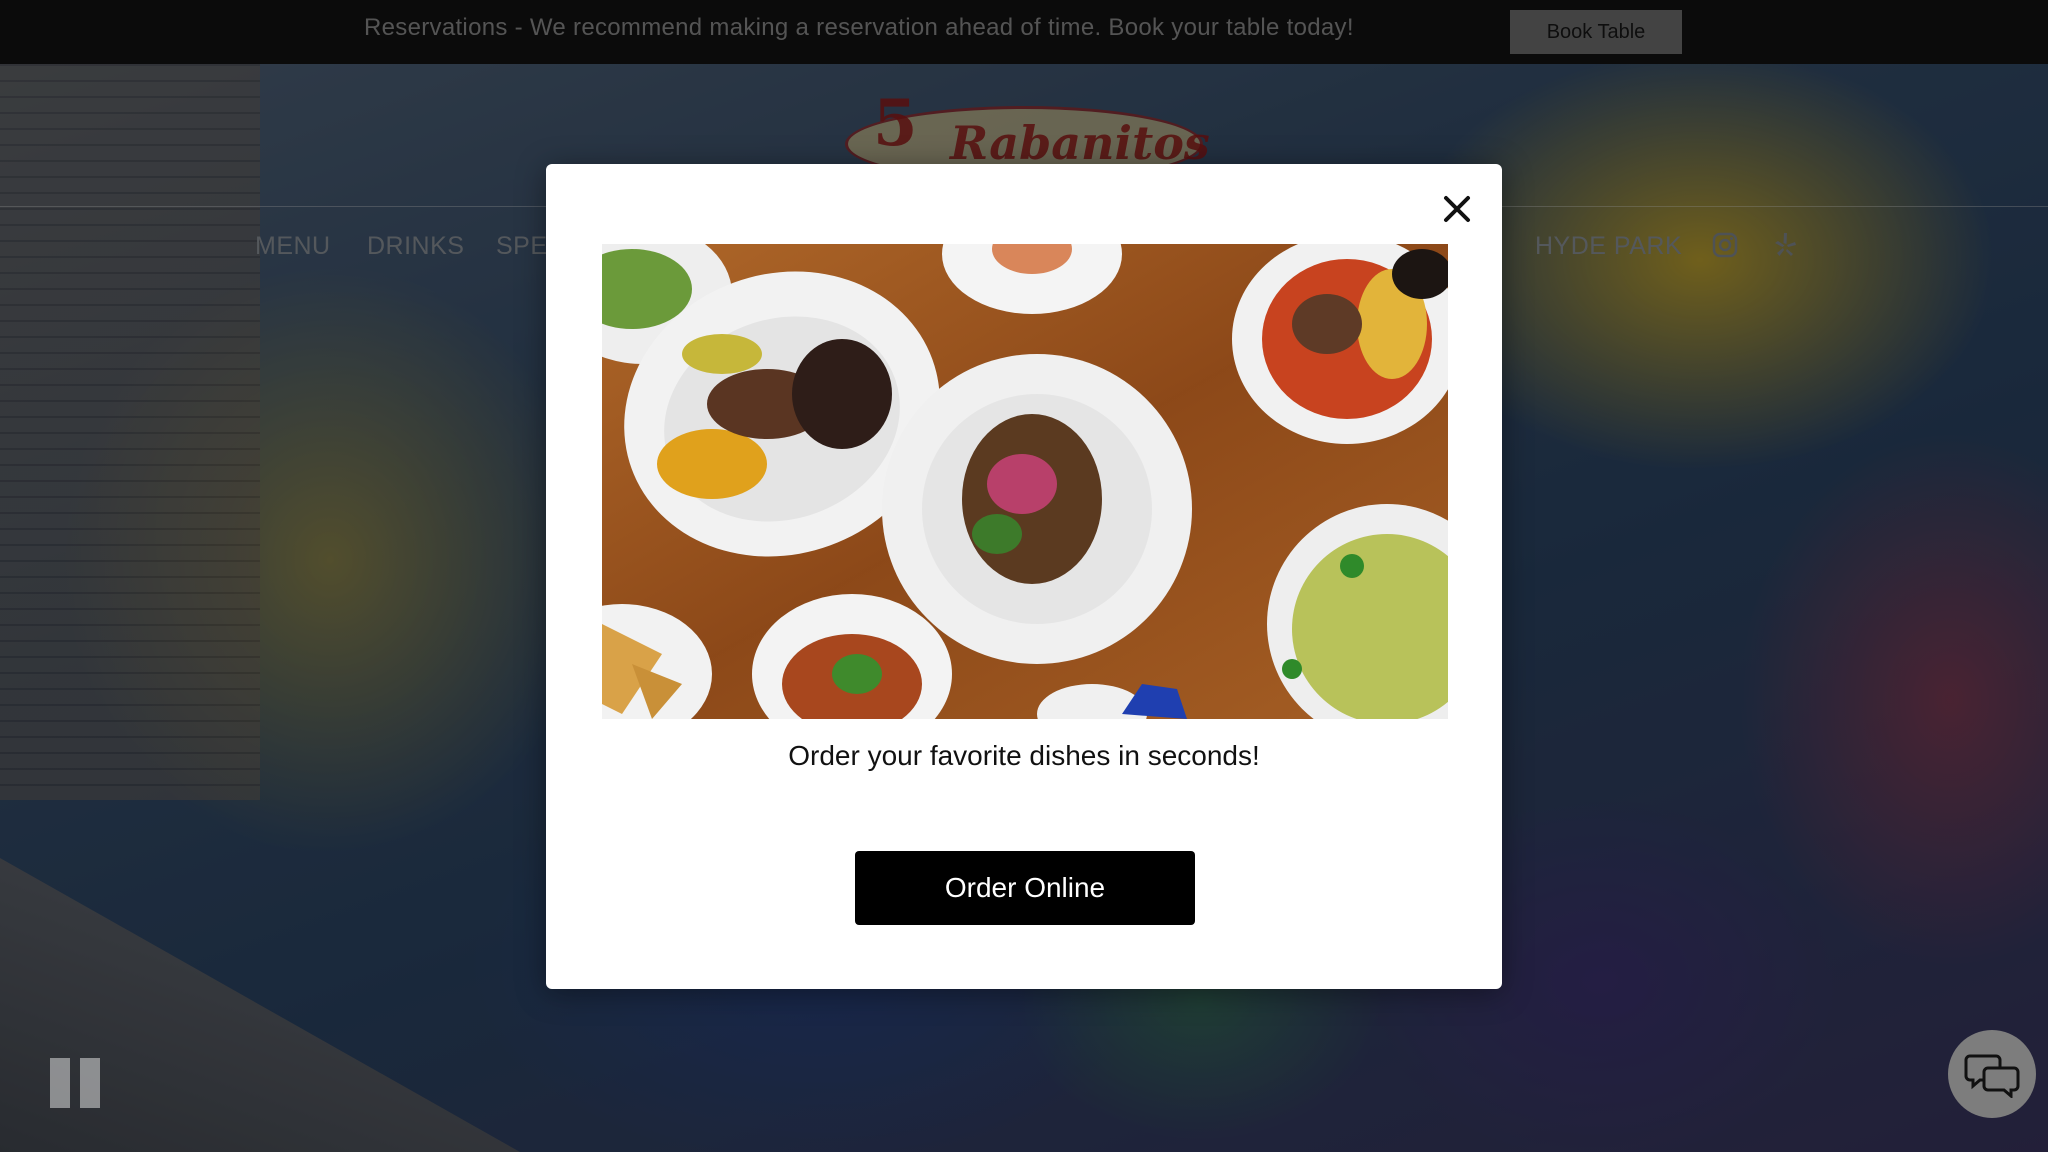 The image size is (2048, 1152). Describe the element at coordinates (1025, 888) in the screenshot. I see `order-online-button: Order Online` at that location.